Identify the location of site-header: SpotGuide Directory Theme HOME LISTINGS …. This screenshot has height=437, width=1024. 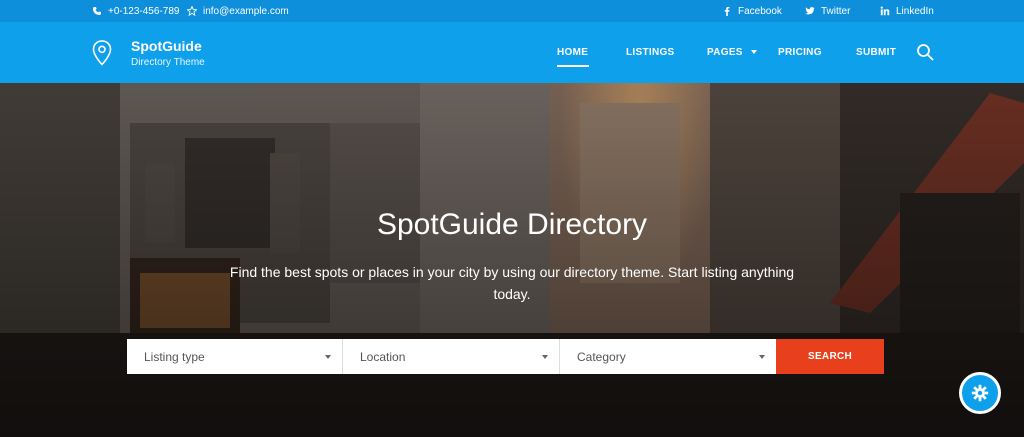
(512, 52).